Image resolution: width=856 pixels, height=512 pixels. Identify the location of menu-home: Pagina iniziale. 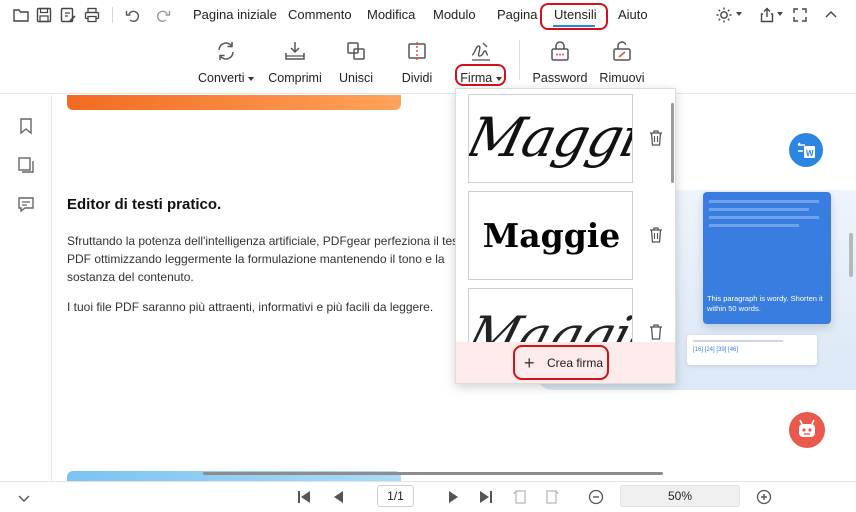
(235, 14).